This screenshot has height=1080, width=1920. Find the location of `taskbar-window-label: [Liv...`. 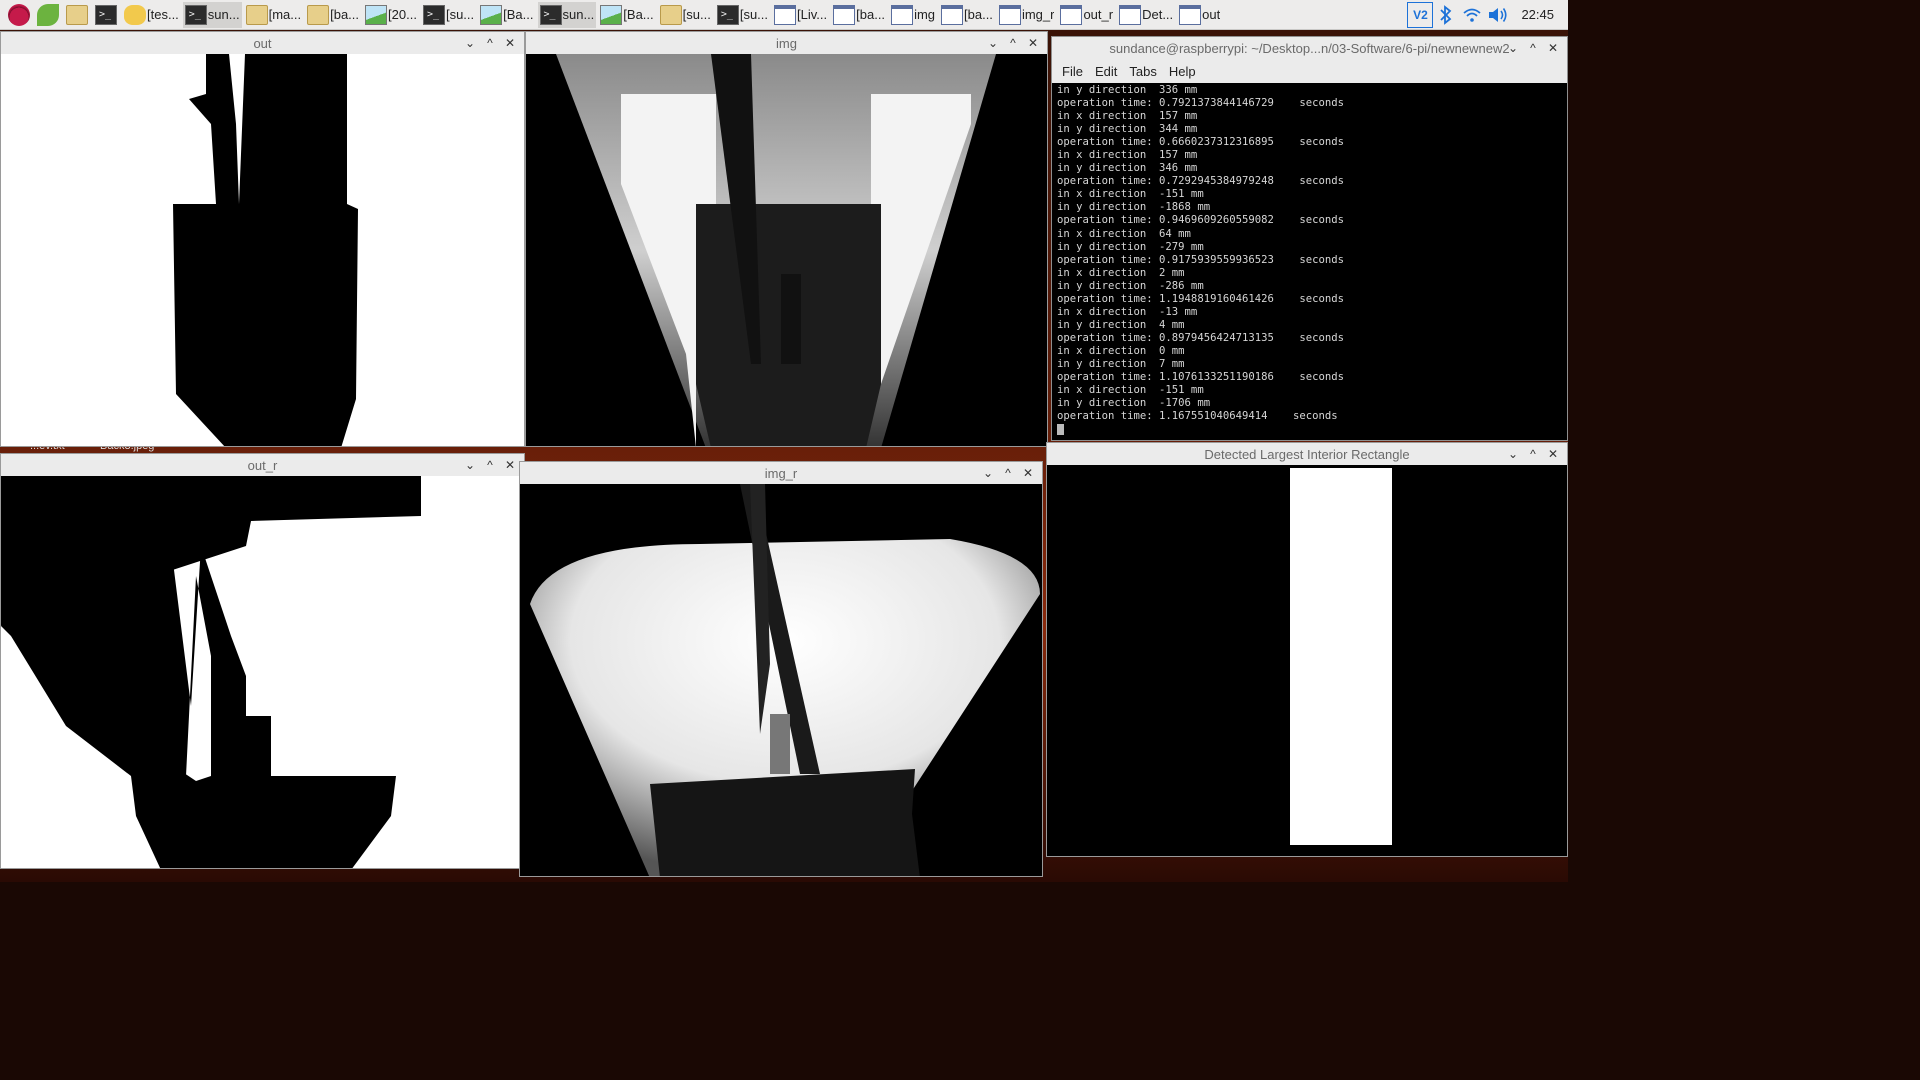

taskbar-window-label: [Liv... is located at coordinates (812, 14).